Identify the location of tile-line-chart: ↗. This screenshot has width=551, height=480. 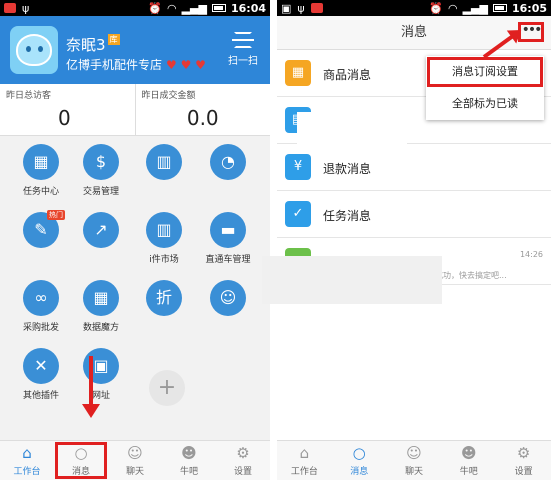
(101, 232).